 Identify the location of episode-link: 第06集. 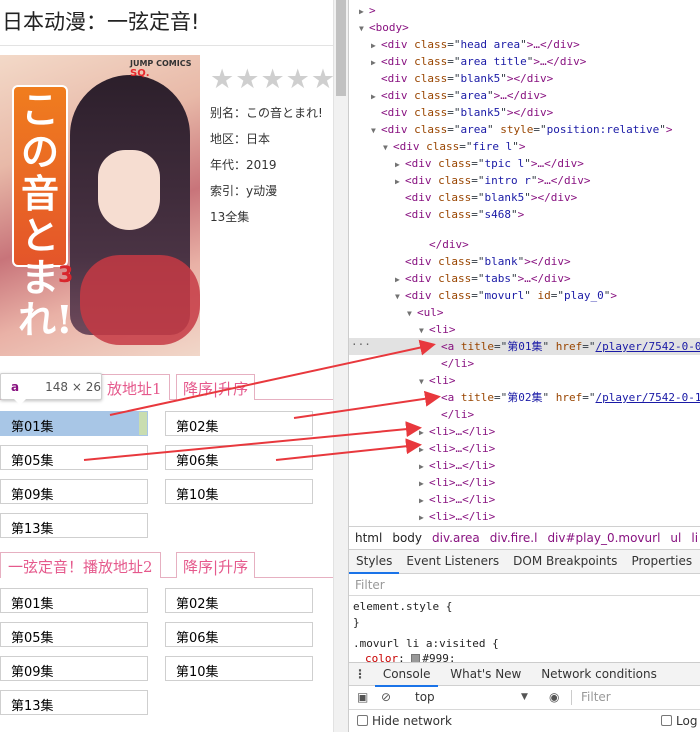
(239, 634).